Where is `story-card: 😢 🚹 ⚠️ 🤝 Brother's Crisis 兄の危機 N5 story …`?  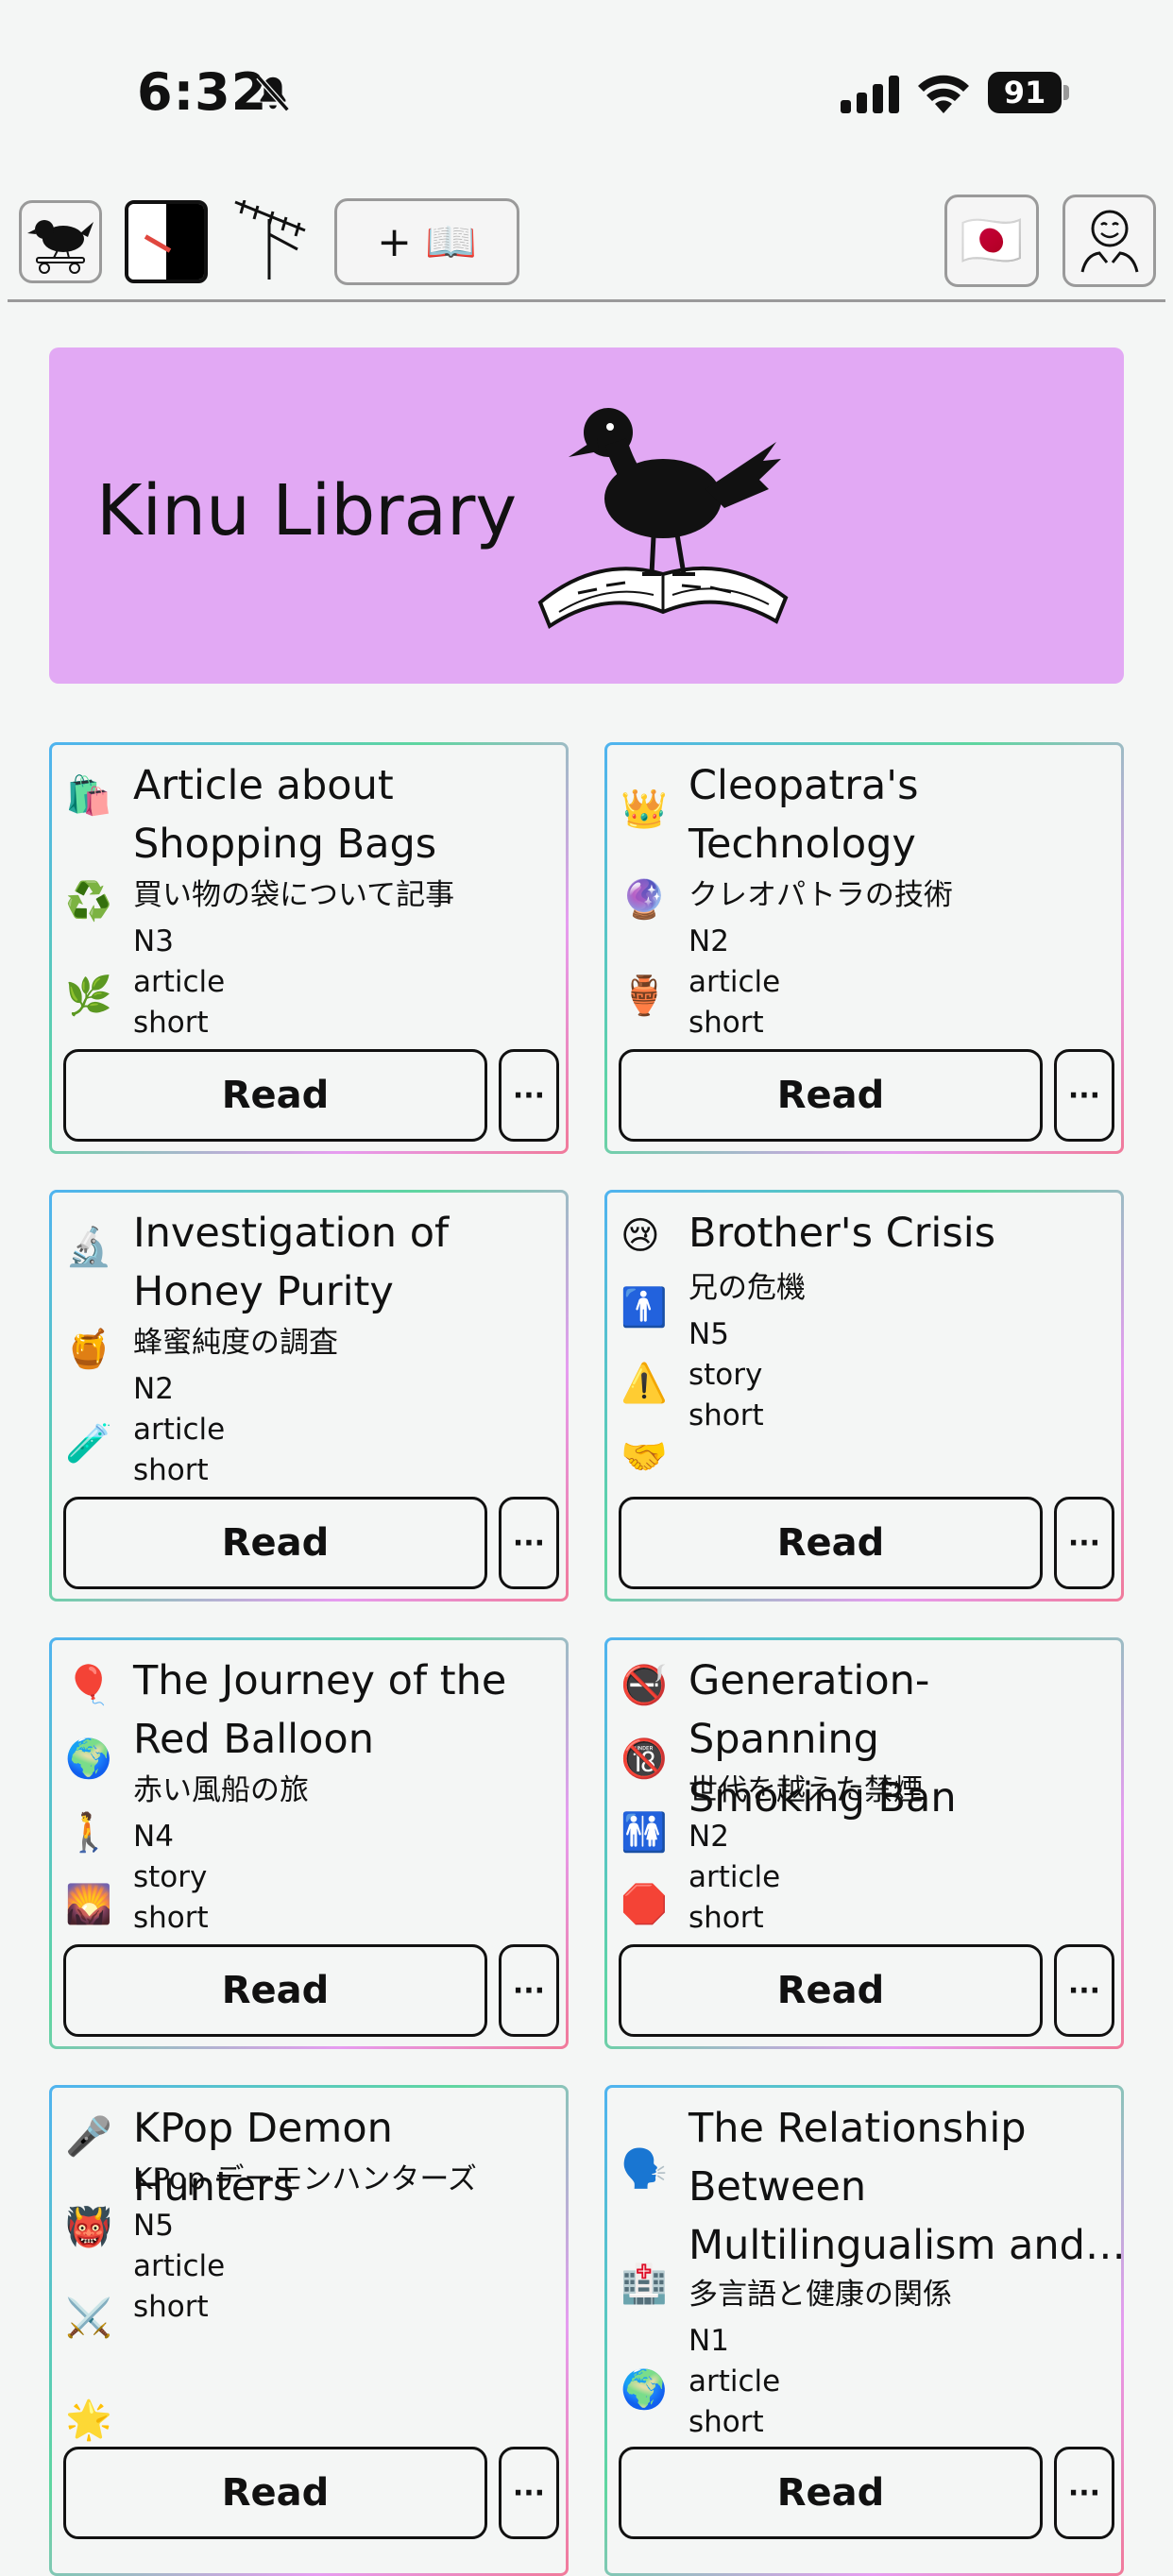 story-card: 😢 🚹 ⚠️ 🤝 Brother's Crisis 兄の危機 N5 story … is located at coordinates (864, 1396).